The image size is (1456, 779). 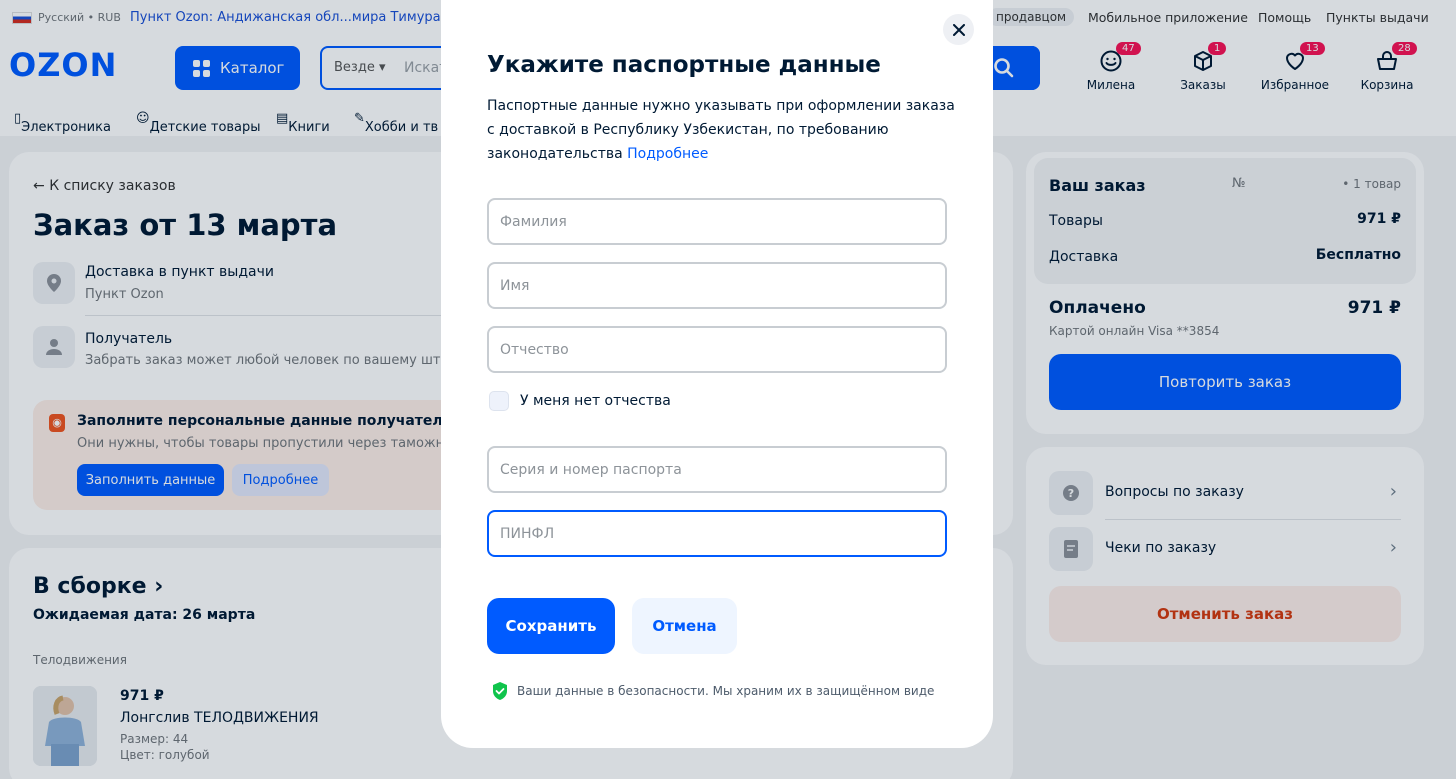 What do you see at coordinates (499, 401) in the screenshot?
I see `no-patronymic-checkbox` at bounding box center [499, 401].